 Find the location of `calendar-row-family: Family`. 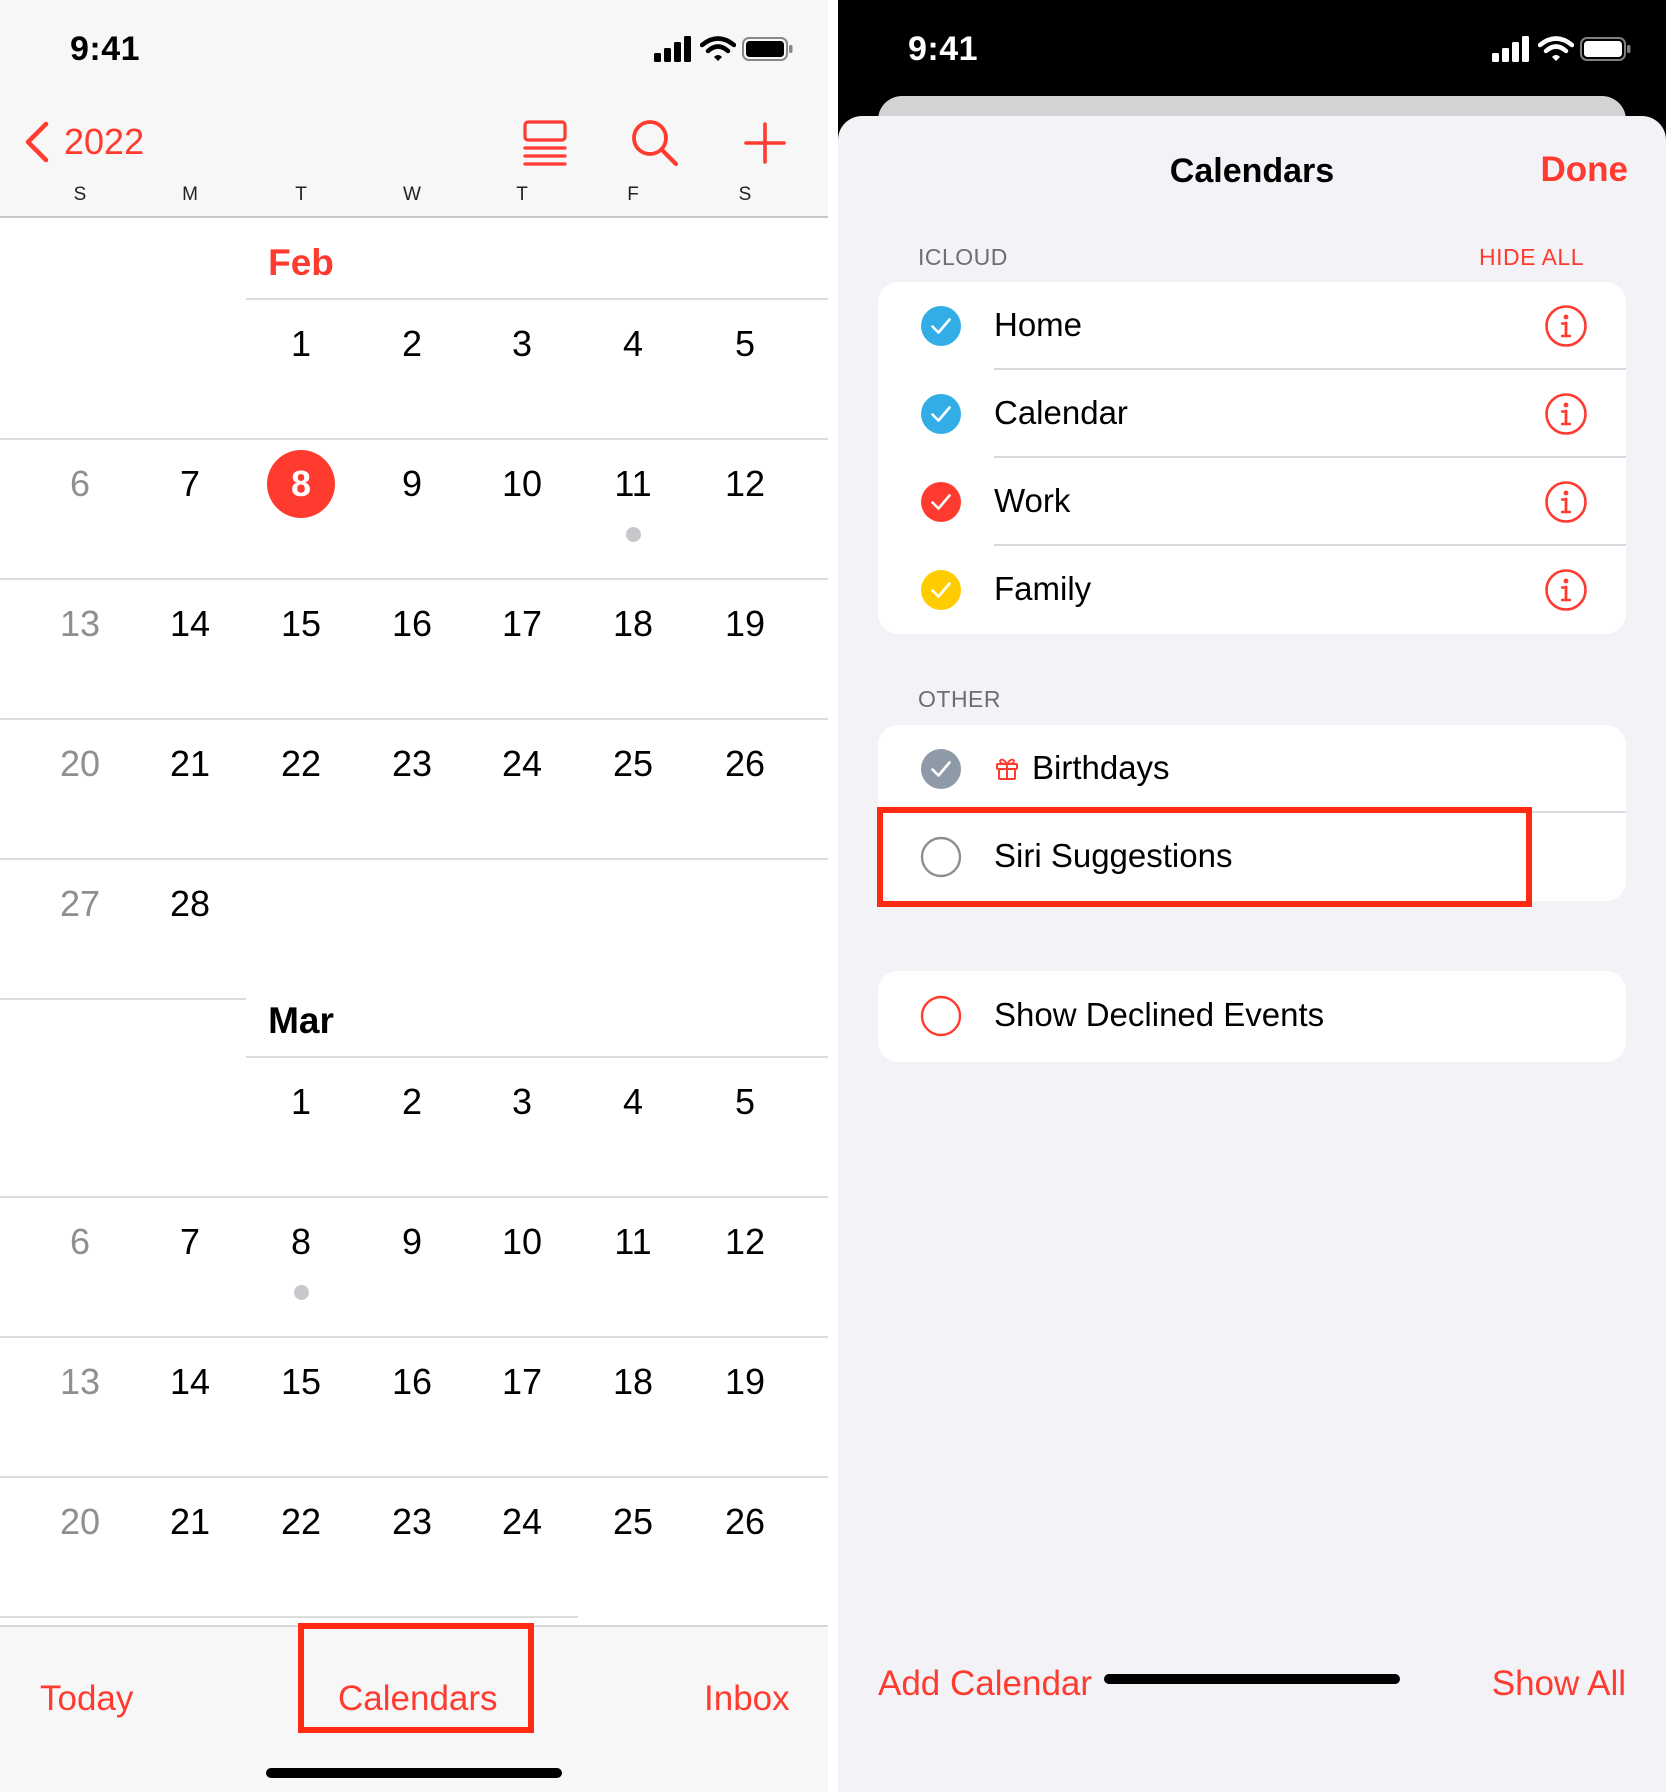

calendar-row-family: Family is located at coordinates (1252, 590).